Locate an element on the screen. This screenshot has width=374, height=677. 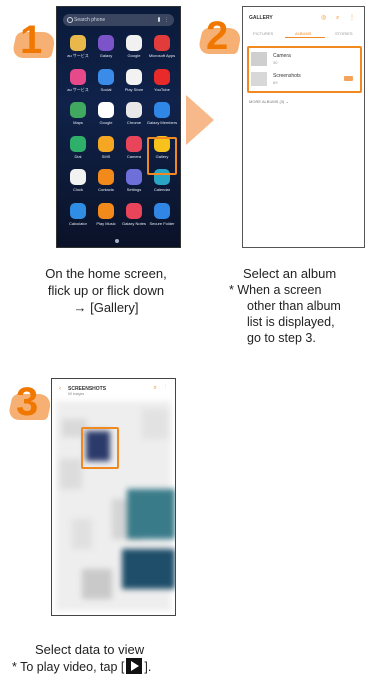
app-icon-play-store: Play Store is located at coordinates (134, 85).